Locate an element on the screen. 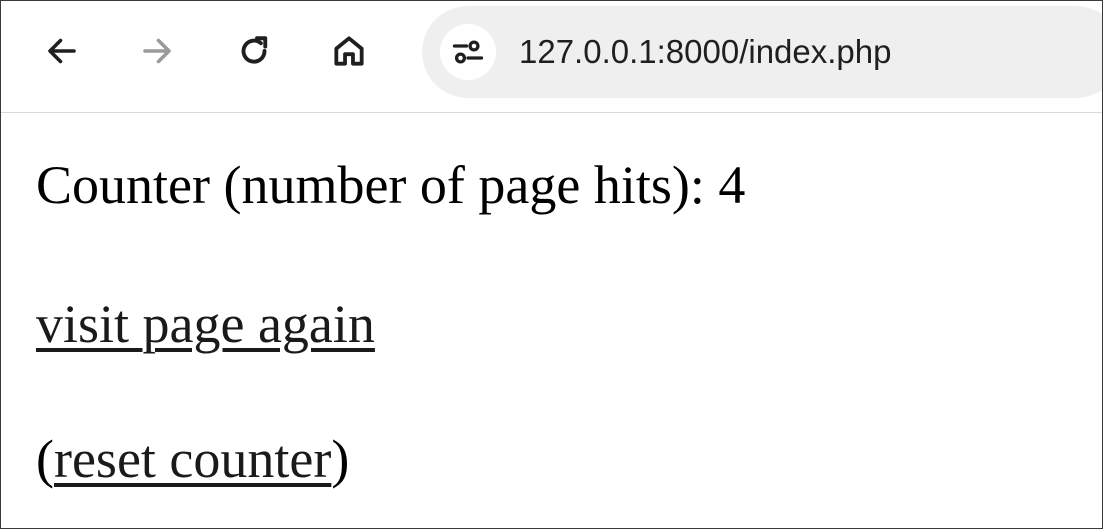 The height and width of the screenshot is (529, 1103). reload-button is located at coordinates (254, 51).